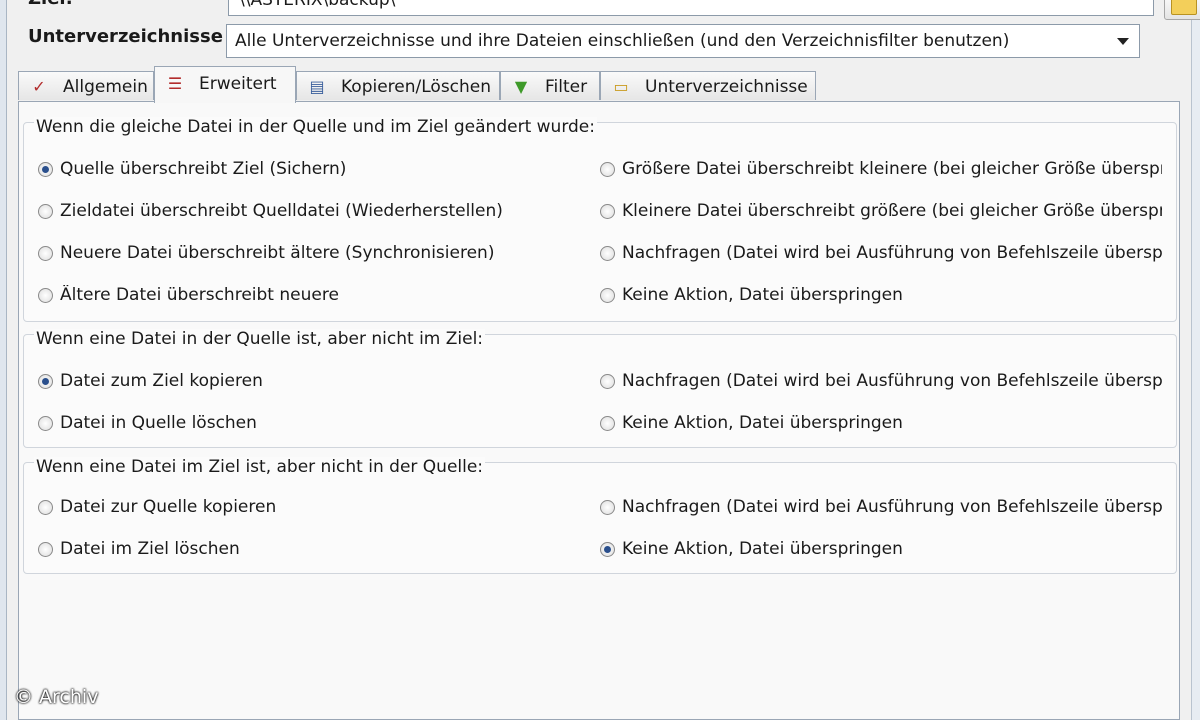 This screenshot has height=720, width=1200. Describe the element at coordinates (566, 87) in the screenshot. I see `tab-label: Filter` at that location.